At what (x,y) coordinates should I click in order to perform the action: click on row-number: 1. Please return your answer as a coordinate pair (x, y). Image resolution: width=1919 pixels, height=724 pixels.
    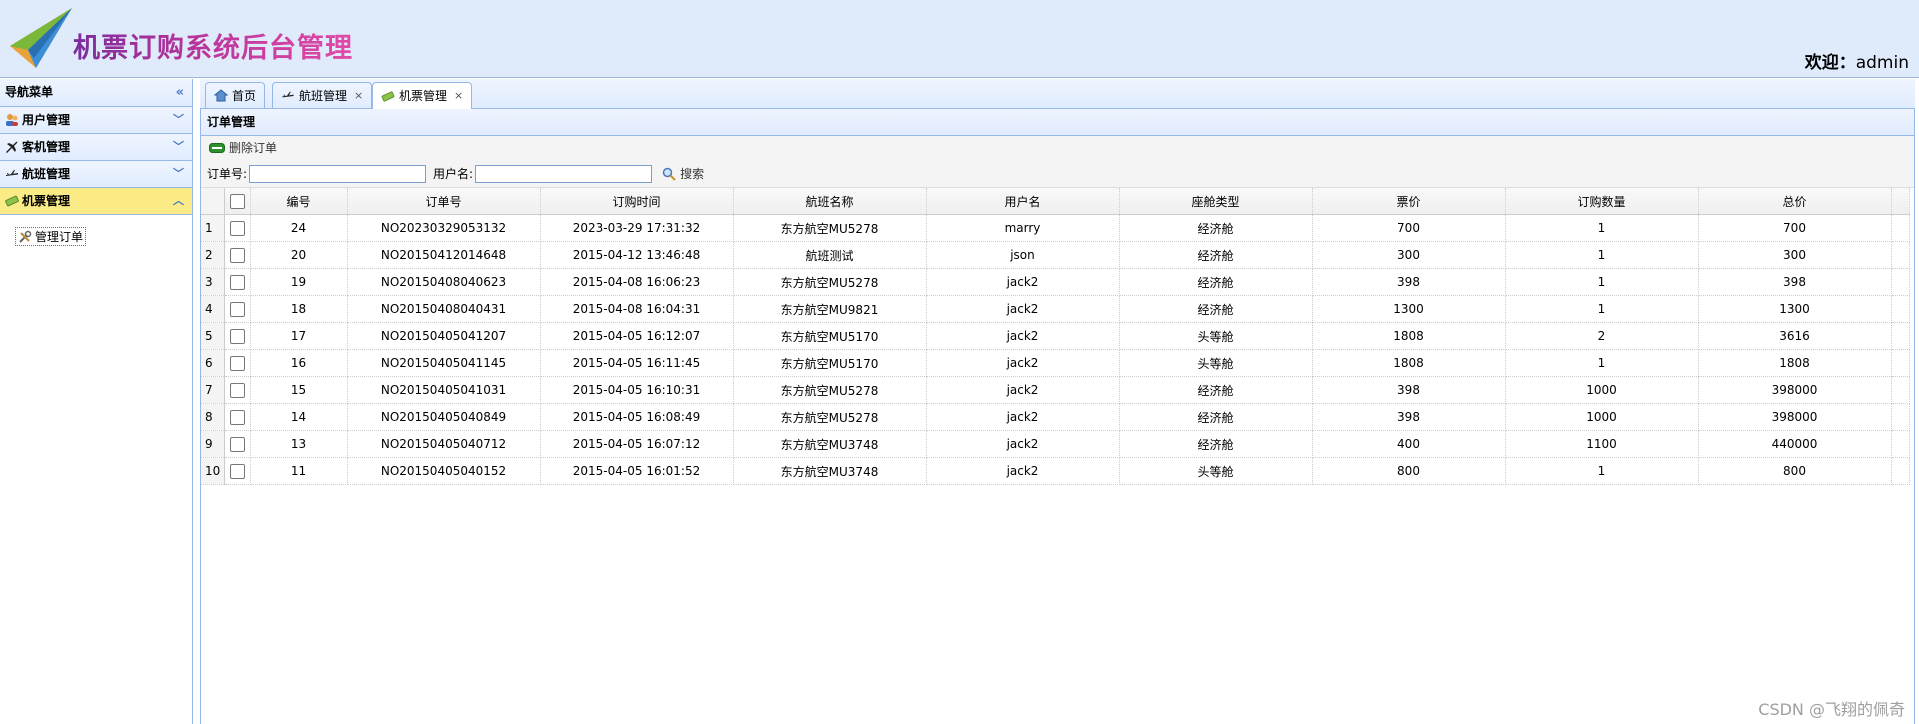
    Looking at the image, I should click on (213, 228).